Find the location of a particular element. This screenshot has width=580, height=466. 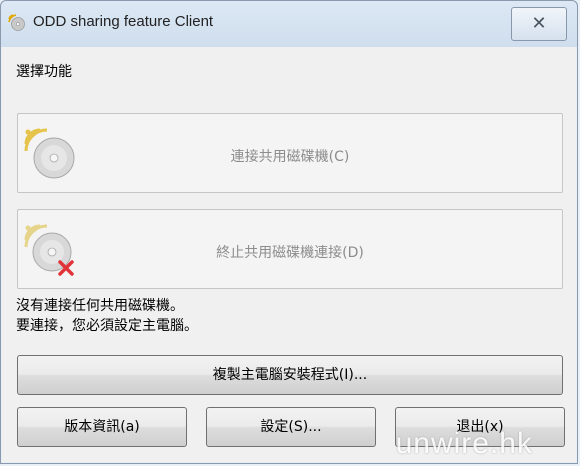

version-info-button: 版本資訊(a) is located at coordinates (102, 427).